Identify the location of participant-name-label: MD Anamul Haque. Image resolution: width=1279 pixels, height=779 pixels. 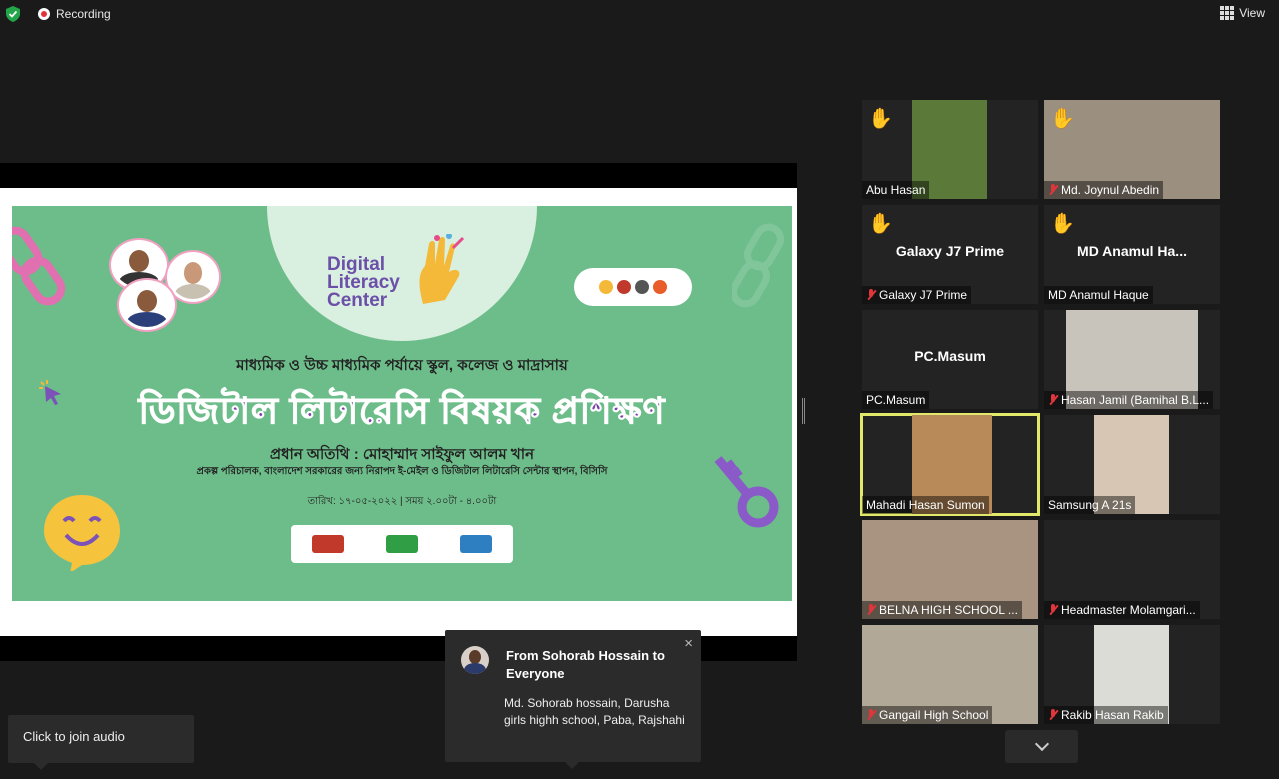
(1098, 295).